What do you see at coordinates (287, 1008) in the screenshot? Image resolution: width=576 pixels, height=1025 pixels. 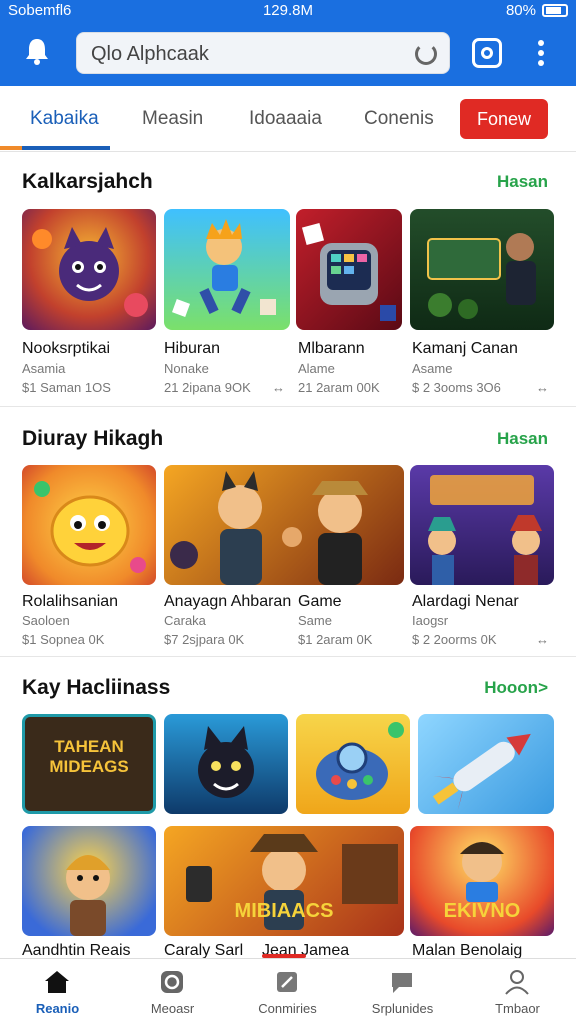 I see `nav-label: Conmiries` at bounding box center [287, 1008].